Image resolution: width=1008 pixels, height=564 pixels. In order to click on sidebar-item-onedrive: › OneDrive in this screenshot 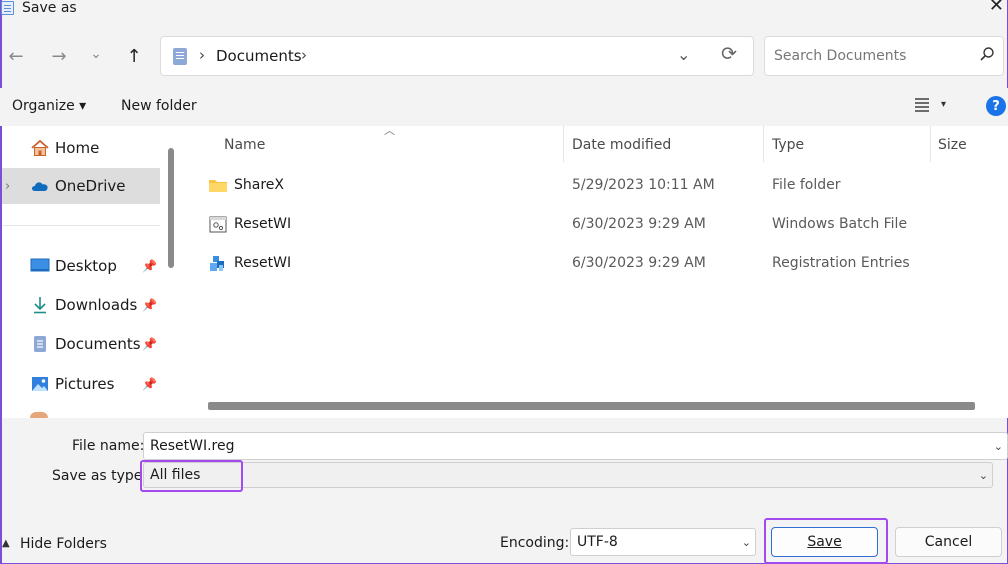, I will do `click(81, 186)`.